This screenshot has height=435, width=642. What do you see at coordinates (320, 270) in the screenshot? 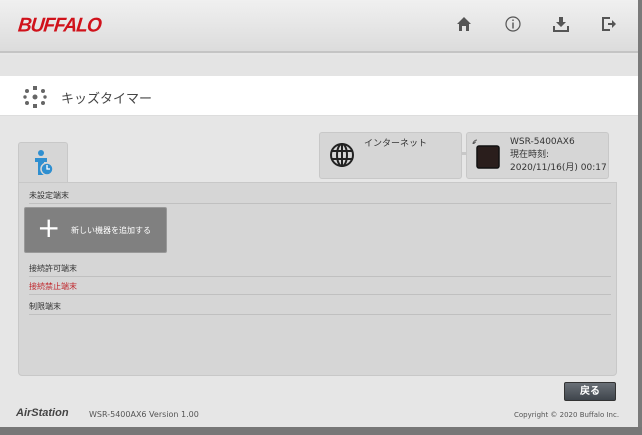
I see `section-allowed-devices: 接続許可端末` at bounding box center [320, 270].